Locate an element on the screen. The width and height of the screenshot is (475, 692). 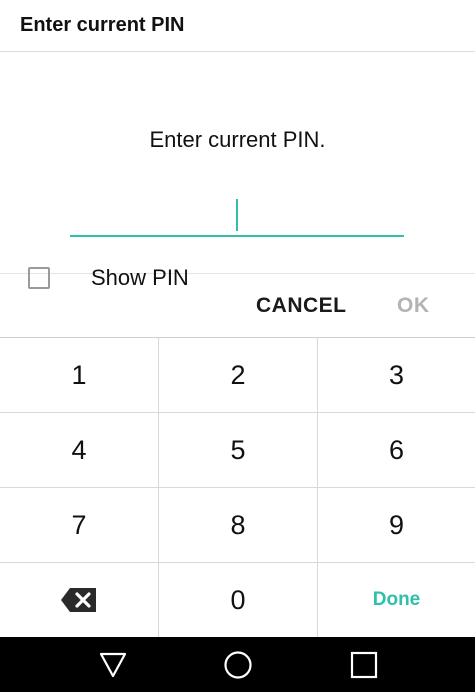
key-1: 1 is located at coordinates (79, 375).